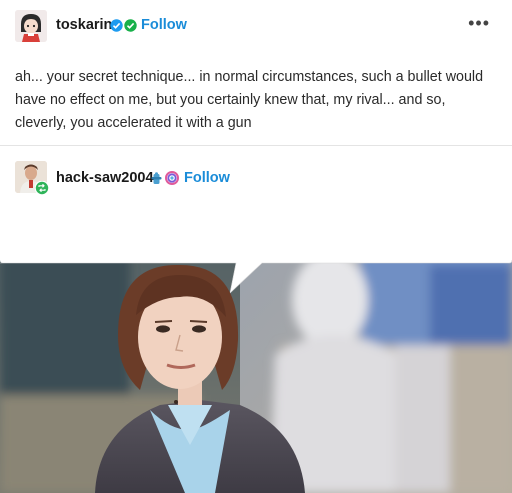 This screenshot has width=512, height=493. What do you see at coordinates (164, 25) in the screenshot?
I see `follow-button: Follow` at bounding box center [164, 25].